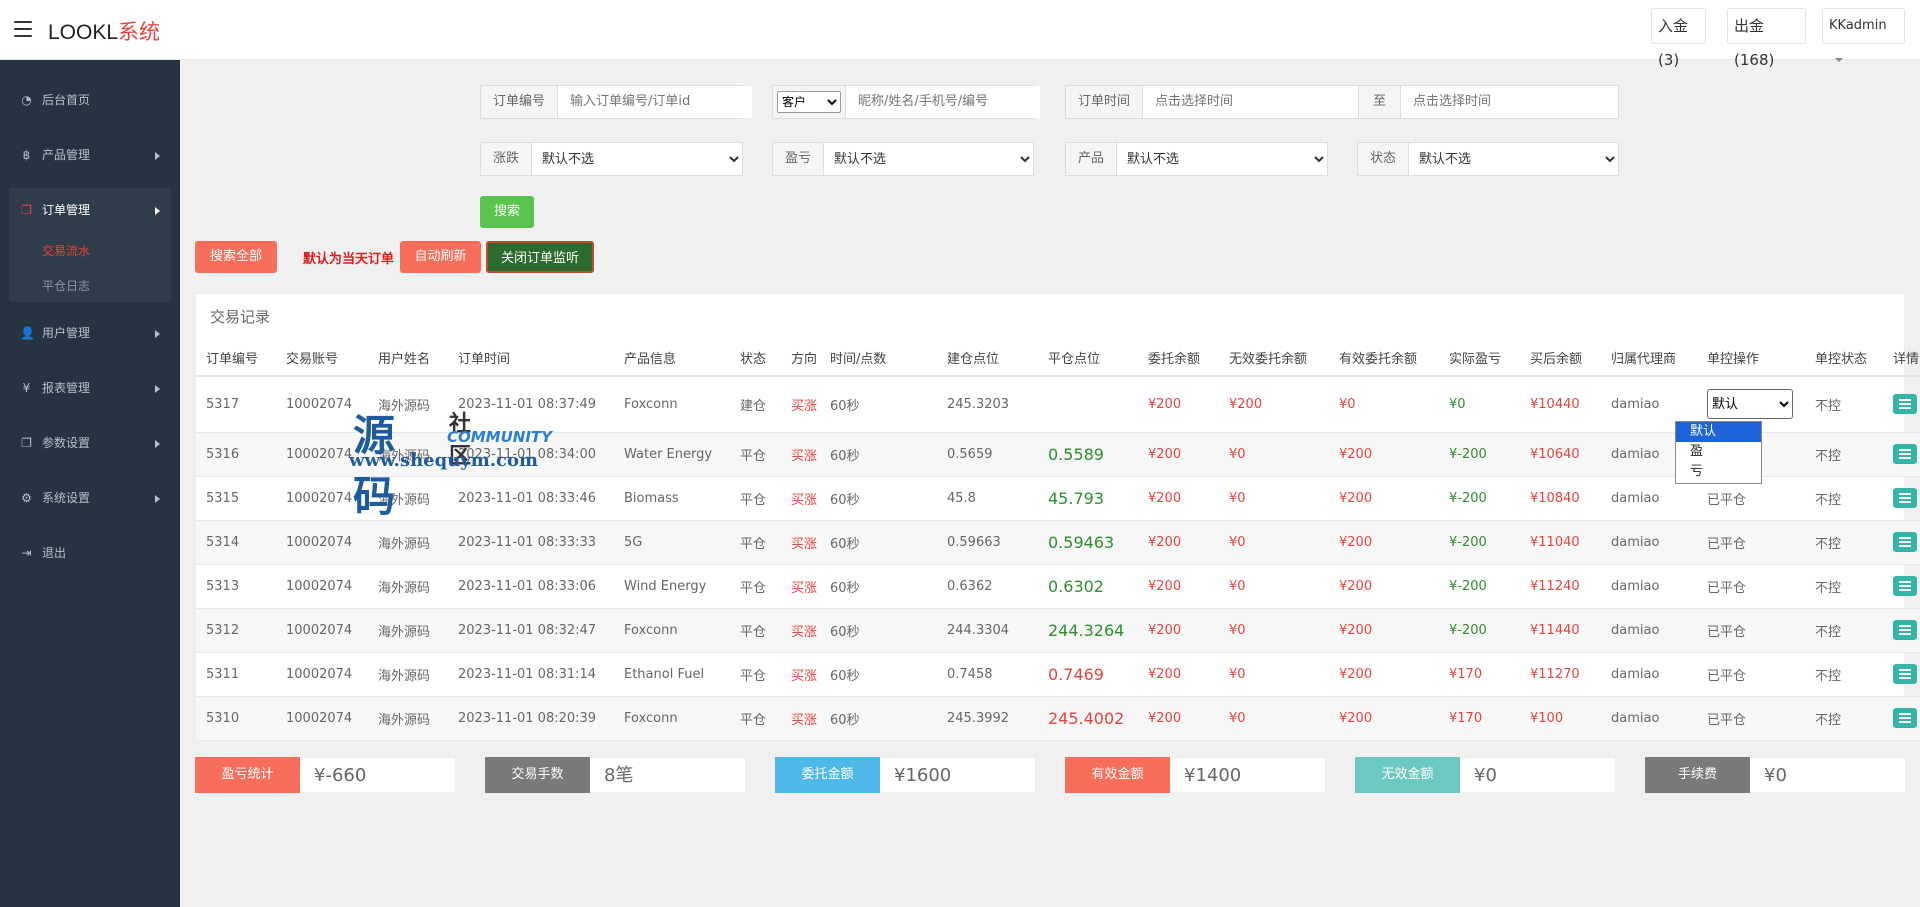 Image resolution: width=1920 pixels, height=907 pixels. Describe the element at coordinates (668, 775) in the screenshot. I see `stat-value: 8笔` at that location.